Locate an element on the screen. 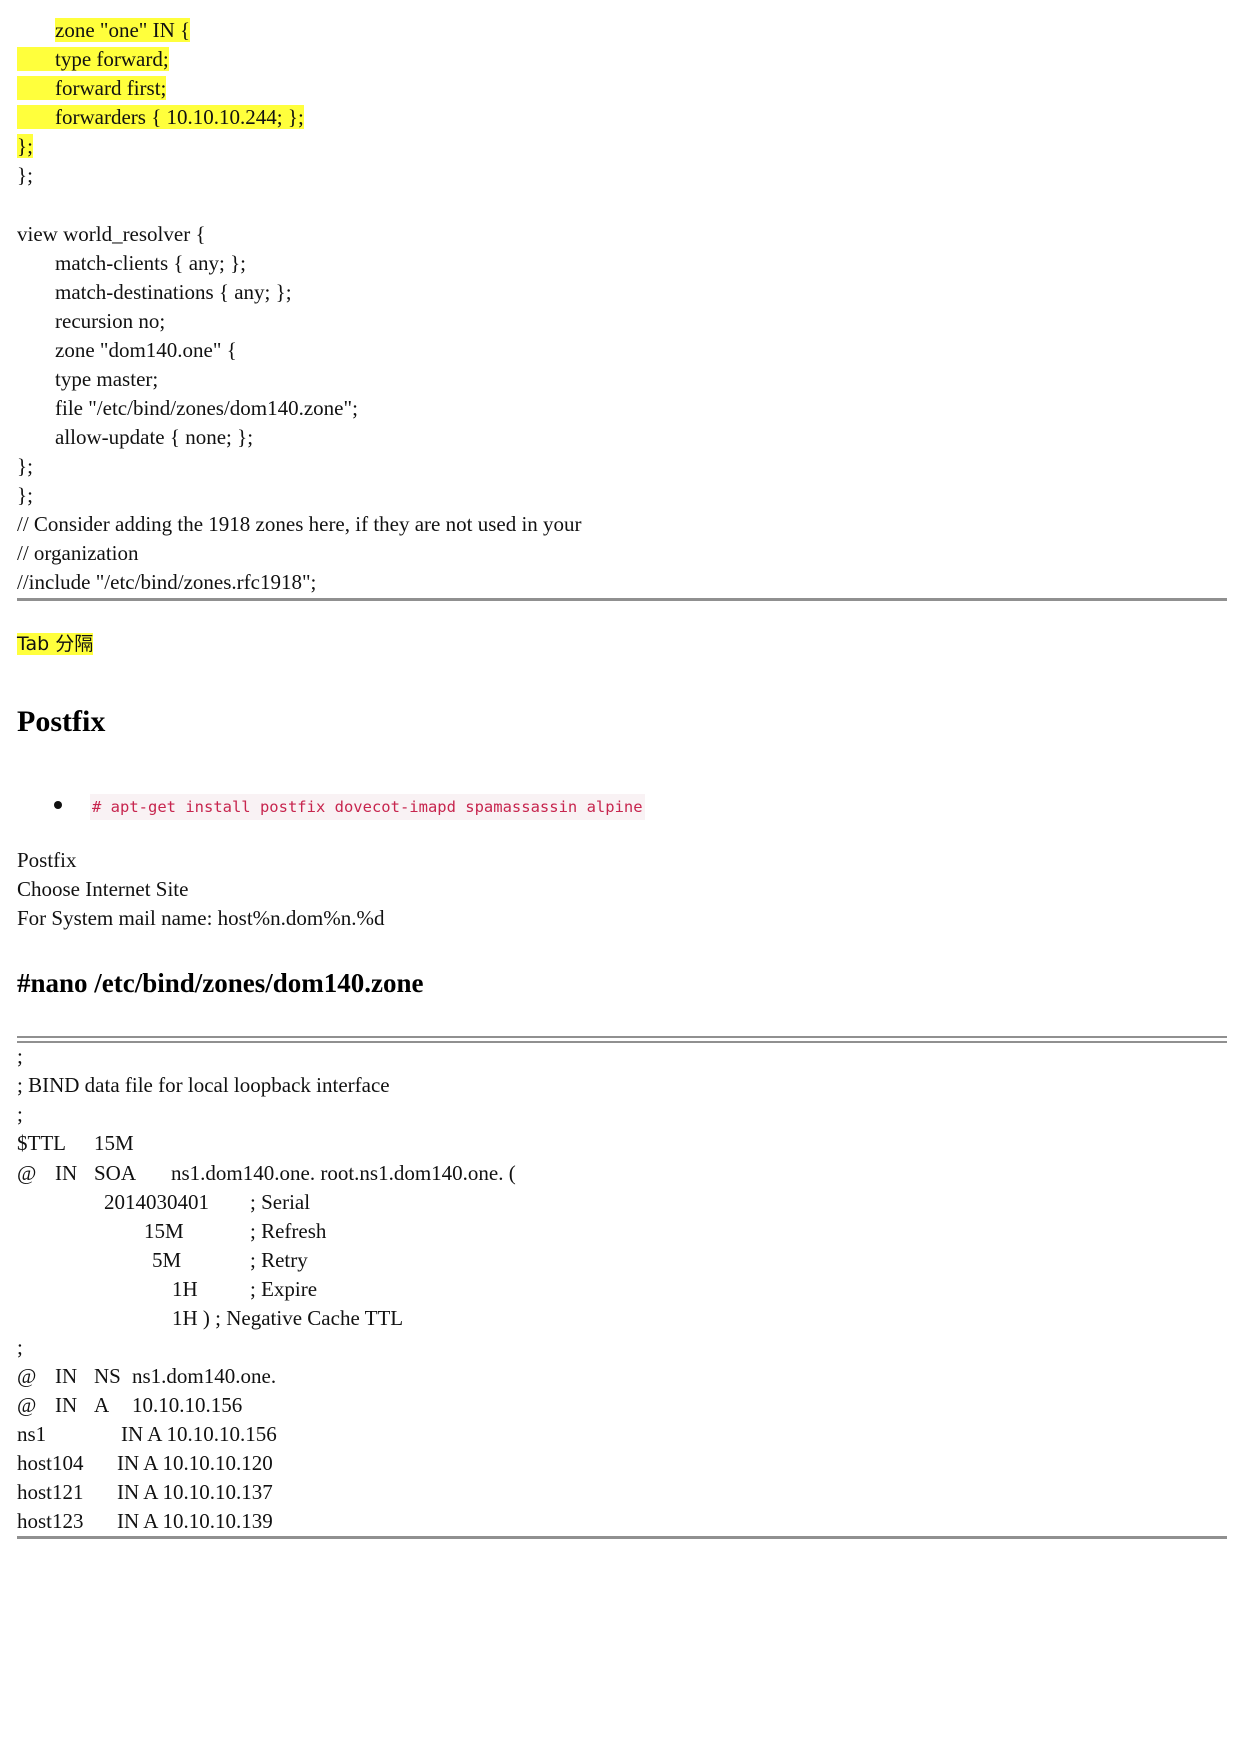  code-line: zone "one" IN { is located at coordinates (123, 30).